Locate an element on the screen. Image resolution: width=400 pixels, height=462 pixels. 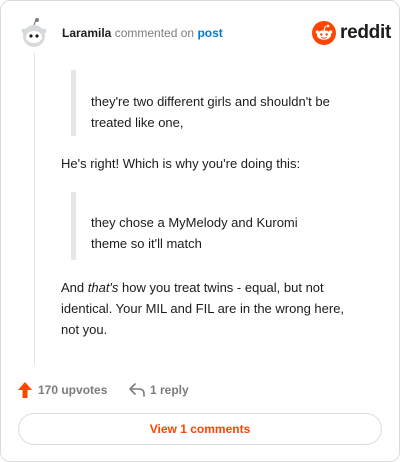
quote-1-line-2: treated like one, is located at coordinates (137, 122).